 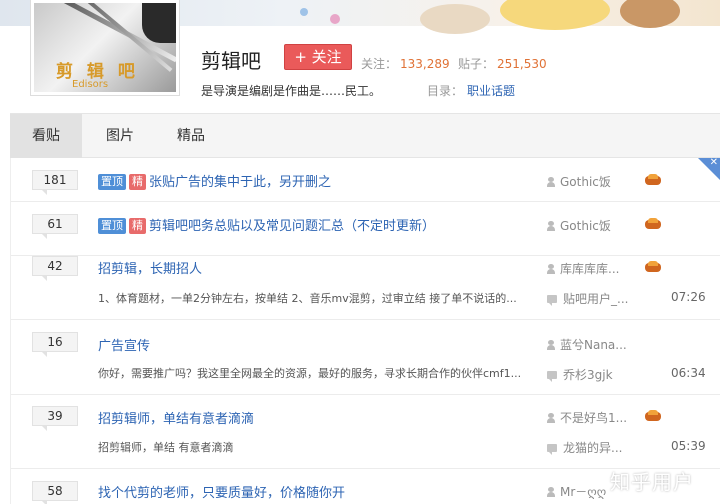 I want to click on followers-count: 133,289, so click(x=425, y=64).